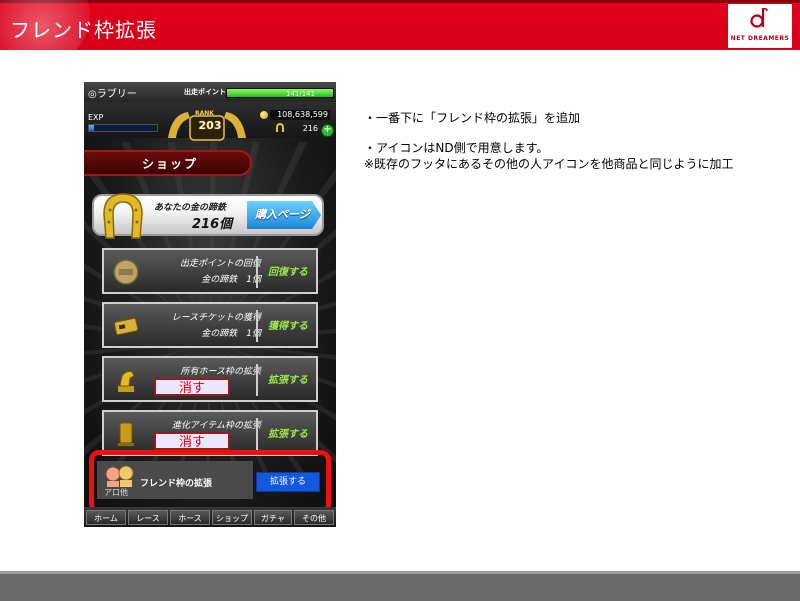 Image resolution: width=800 pixels, height=601 pixels. I want to click on sp-gauge, so click(280, 93).